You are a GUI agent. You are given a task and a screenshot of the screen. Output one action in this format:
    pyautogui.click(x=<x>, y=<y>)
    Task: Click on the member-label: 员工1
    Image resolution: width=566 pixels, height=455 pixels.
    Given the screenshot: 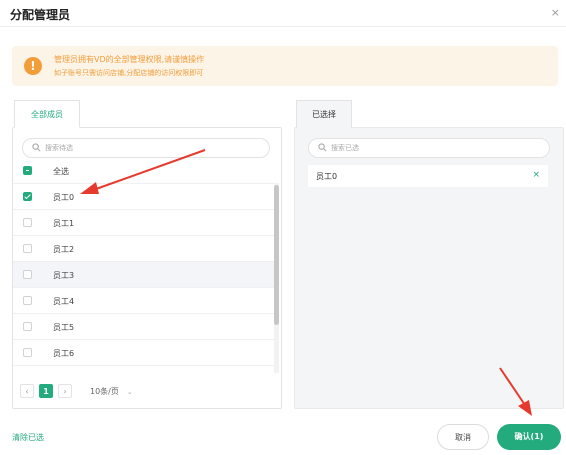 What is the action you would take?
    pyautogui.click(x=64, y=223)
    